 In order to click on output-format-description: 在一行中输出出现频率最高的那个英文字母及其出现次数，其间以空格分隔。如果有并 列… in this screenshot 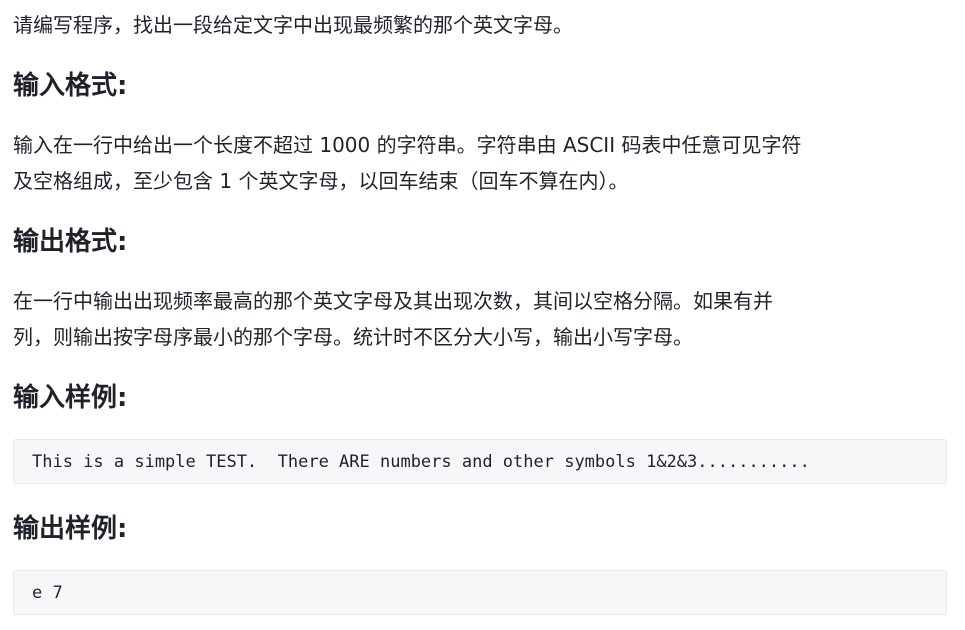, I will do `click(481, 319)`.